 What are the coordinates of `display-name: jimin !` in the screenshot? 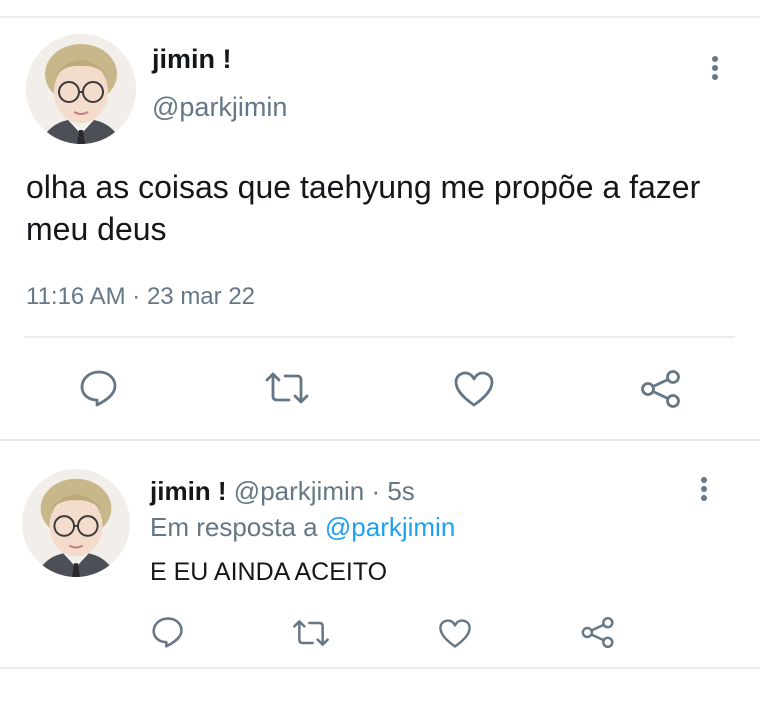 It's located at (192, 59).